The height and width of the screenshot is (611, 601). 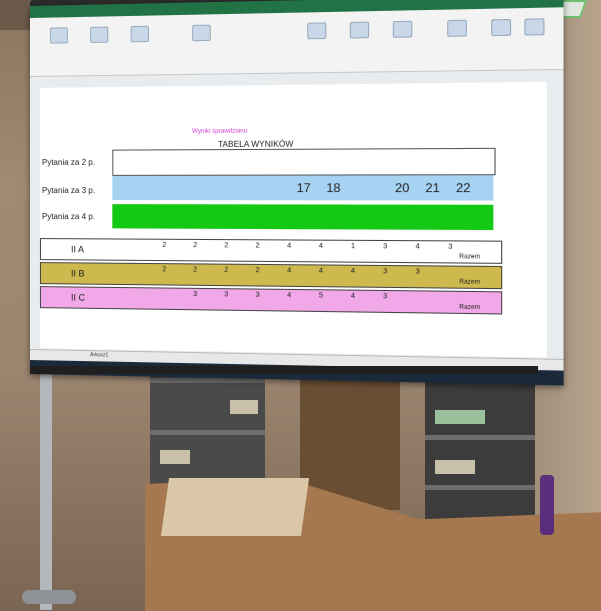 What do you see at coordinates (321, 296) in the screenshot?
I see `score: 5` at bounding box center [321, 296].